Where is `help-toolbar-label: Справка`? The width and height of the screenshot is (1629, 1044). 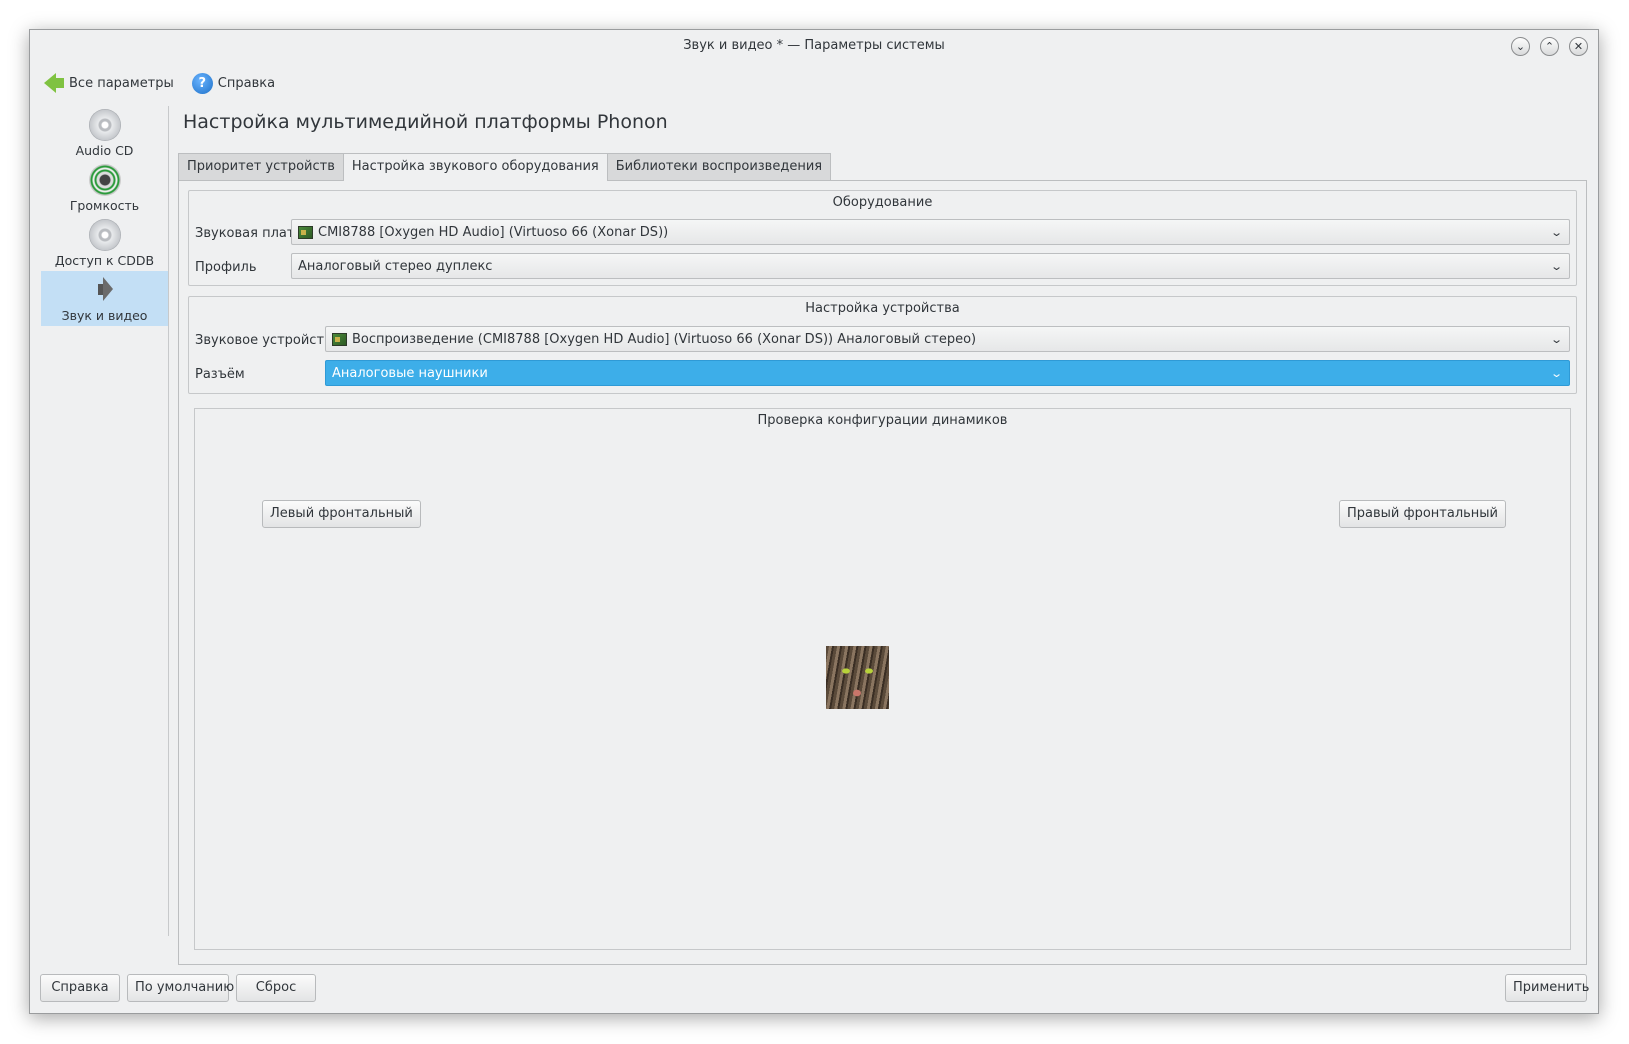 help-toolbar-label: Справка is located at coordinates (246, 83).